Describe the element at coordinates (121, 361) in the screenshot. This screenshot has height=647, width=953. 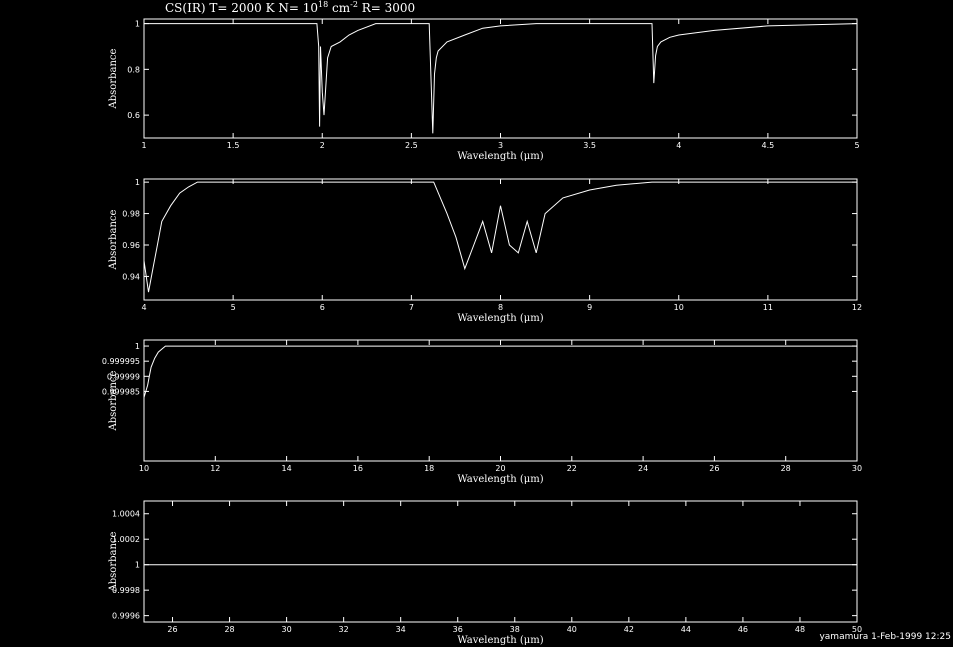
I see `y-tick-label: 0.999995` at that location.